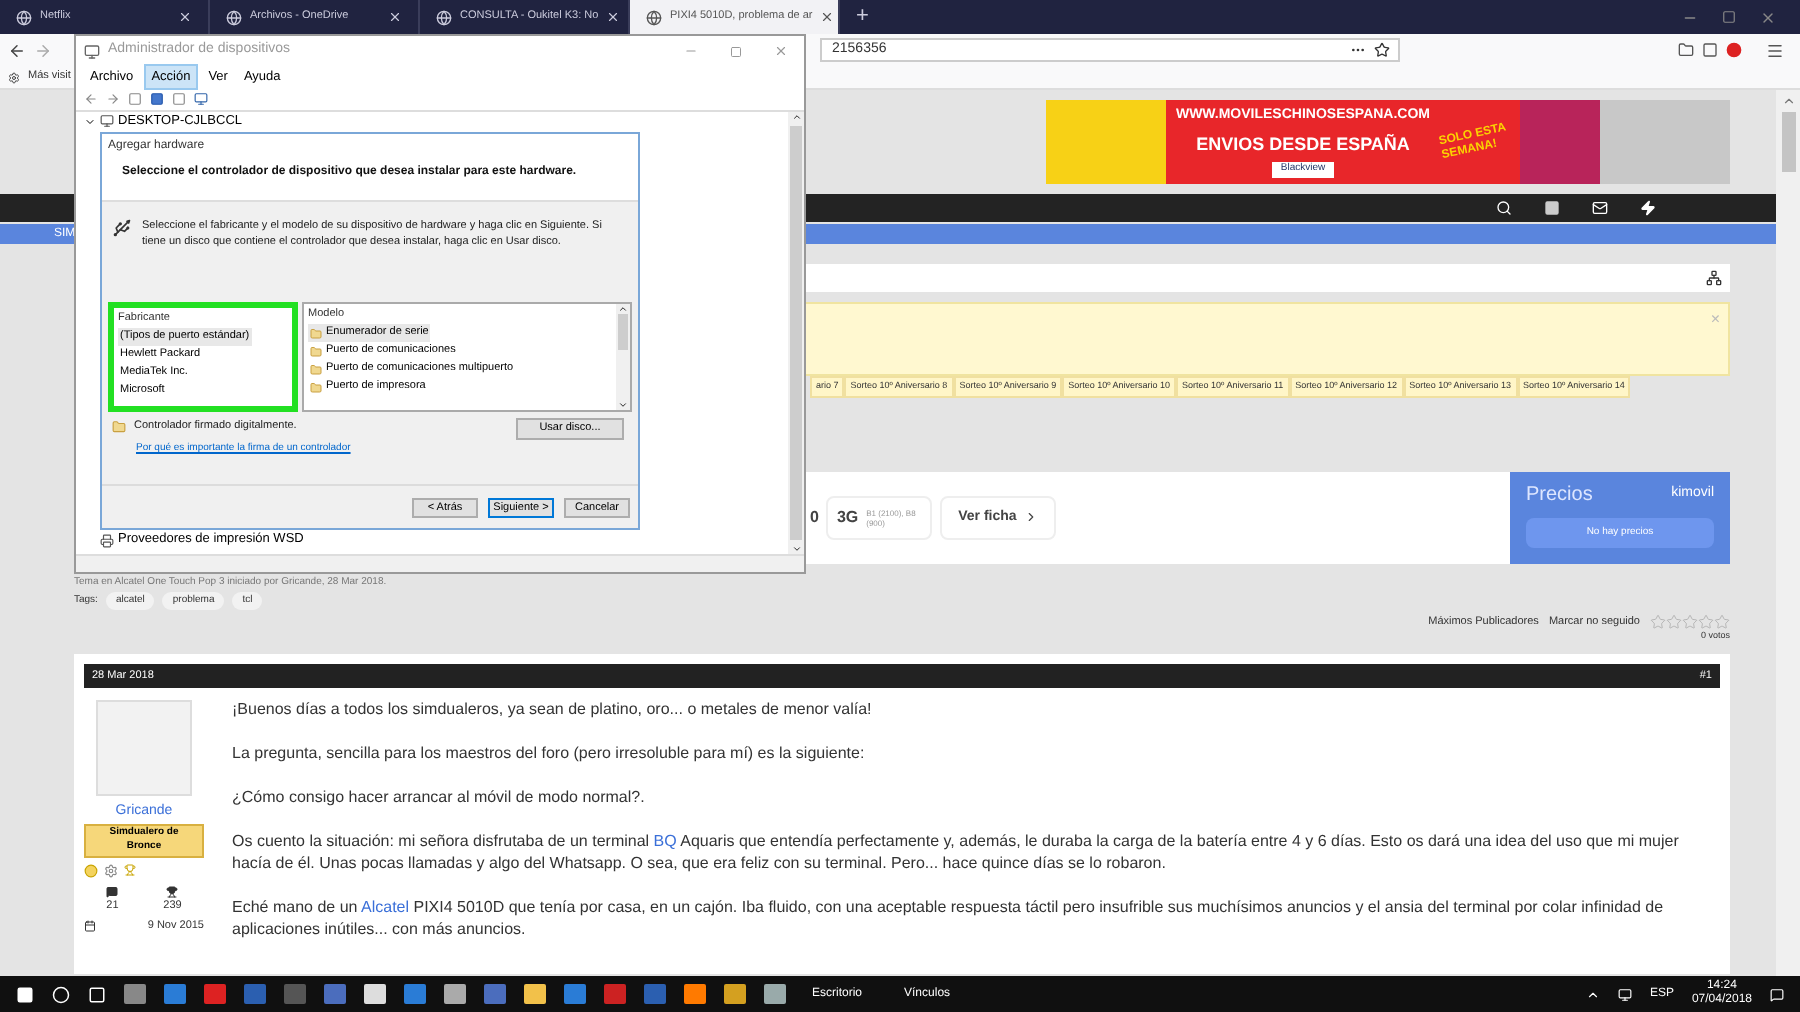 Image resolution: width=1800 pixels, height=1012 pixels. Describe the element at coordinates (107, 540) in the screenshot. I see `printer-icon` at that location.